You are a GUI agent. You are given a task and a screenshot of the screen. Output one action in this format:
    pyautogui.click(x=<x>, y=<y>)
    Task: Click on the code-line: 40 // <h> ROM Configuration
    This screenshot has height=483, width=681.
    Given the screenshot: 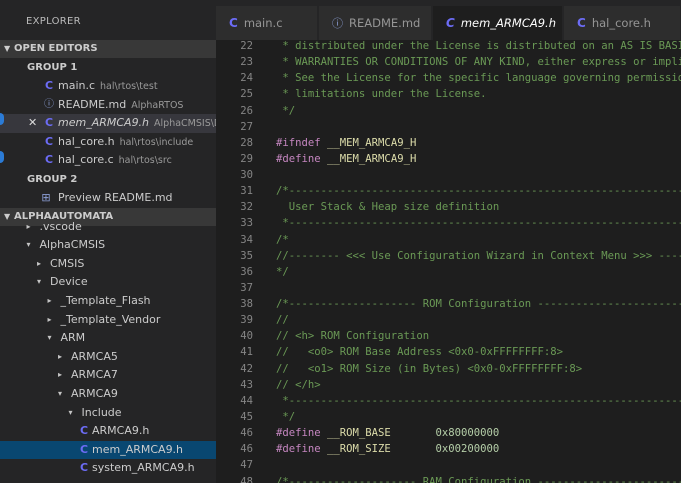 What is the action you would take?
    pyautogui.click(x=448, y=336)
    